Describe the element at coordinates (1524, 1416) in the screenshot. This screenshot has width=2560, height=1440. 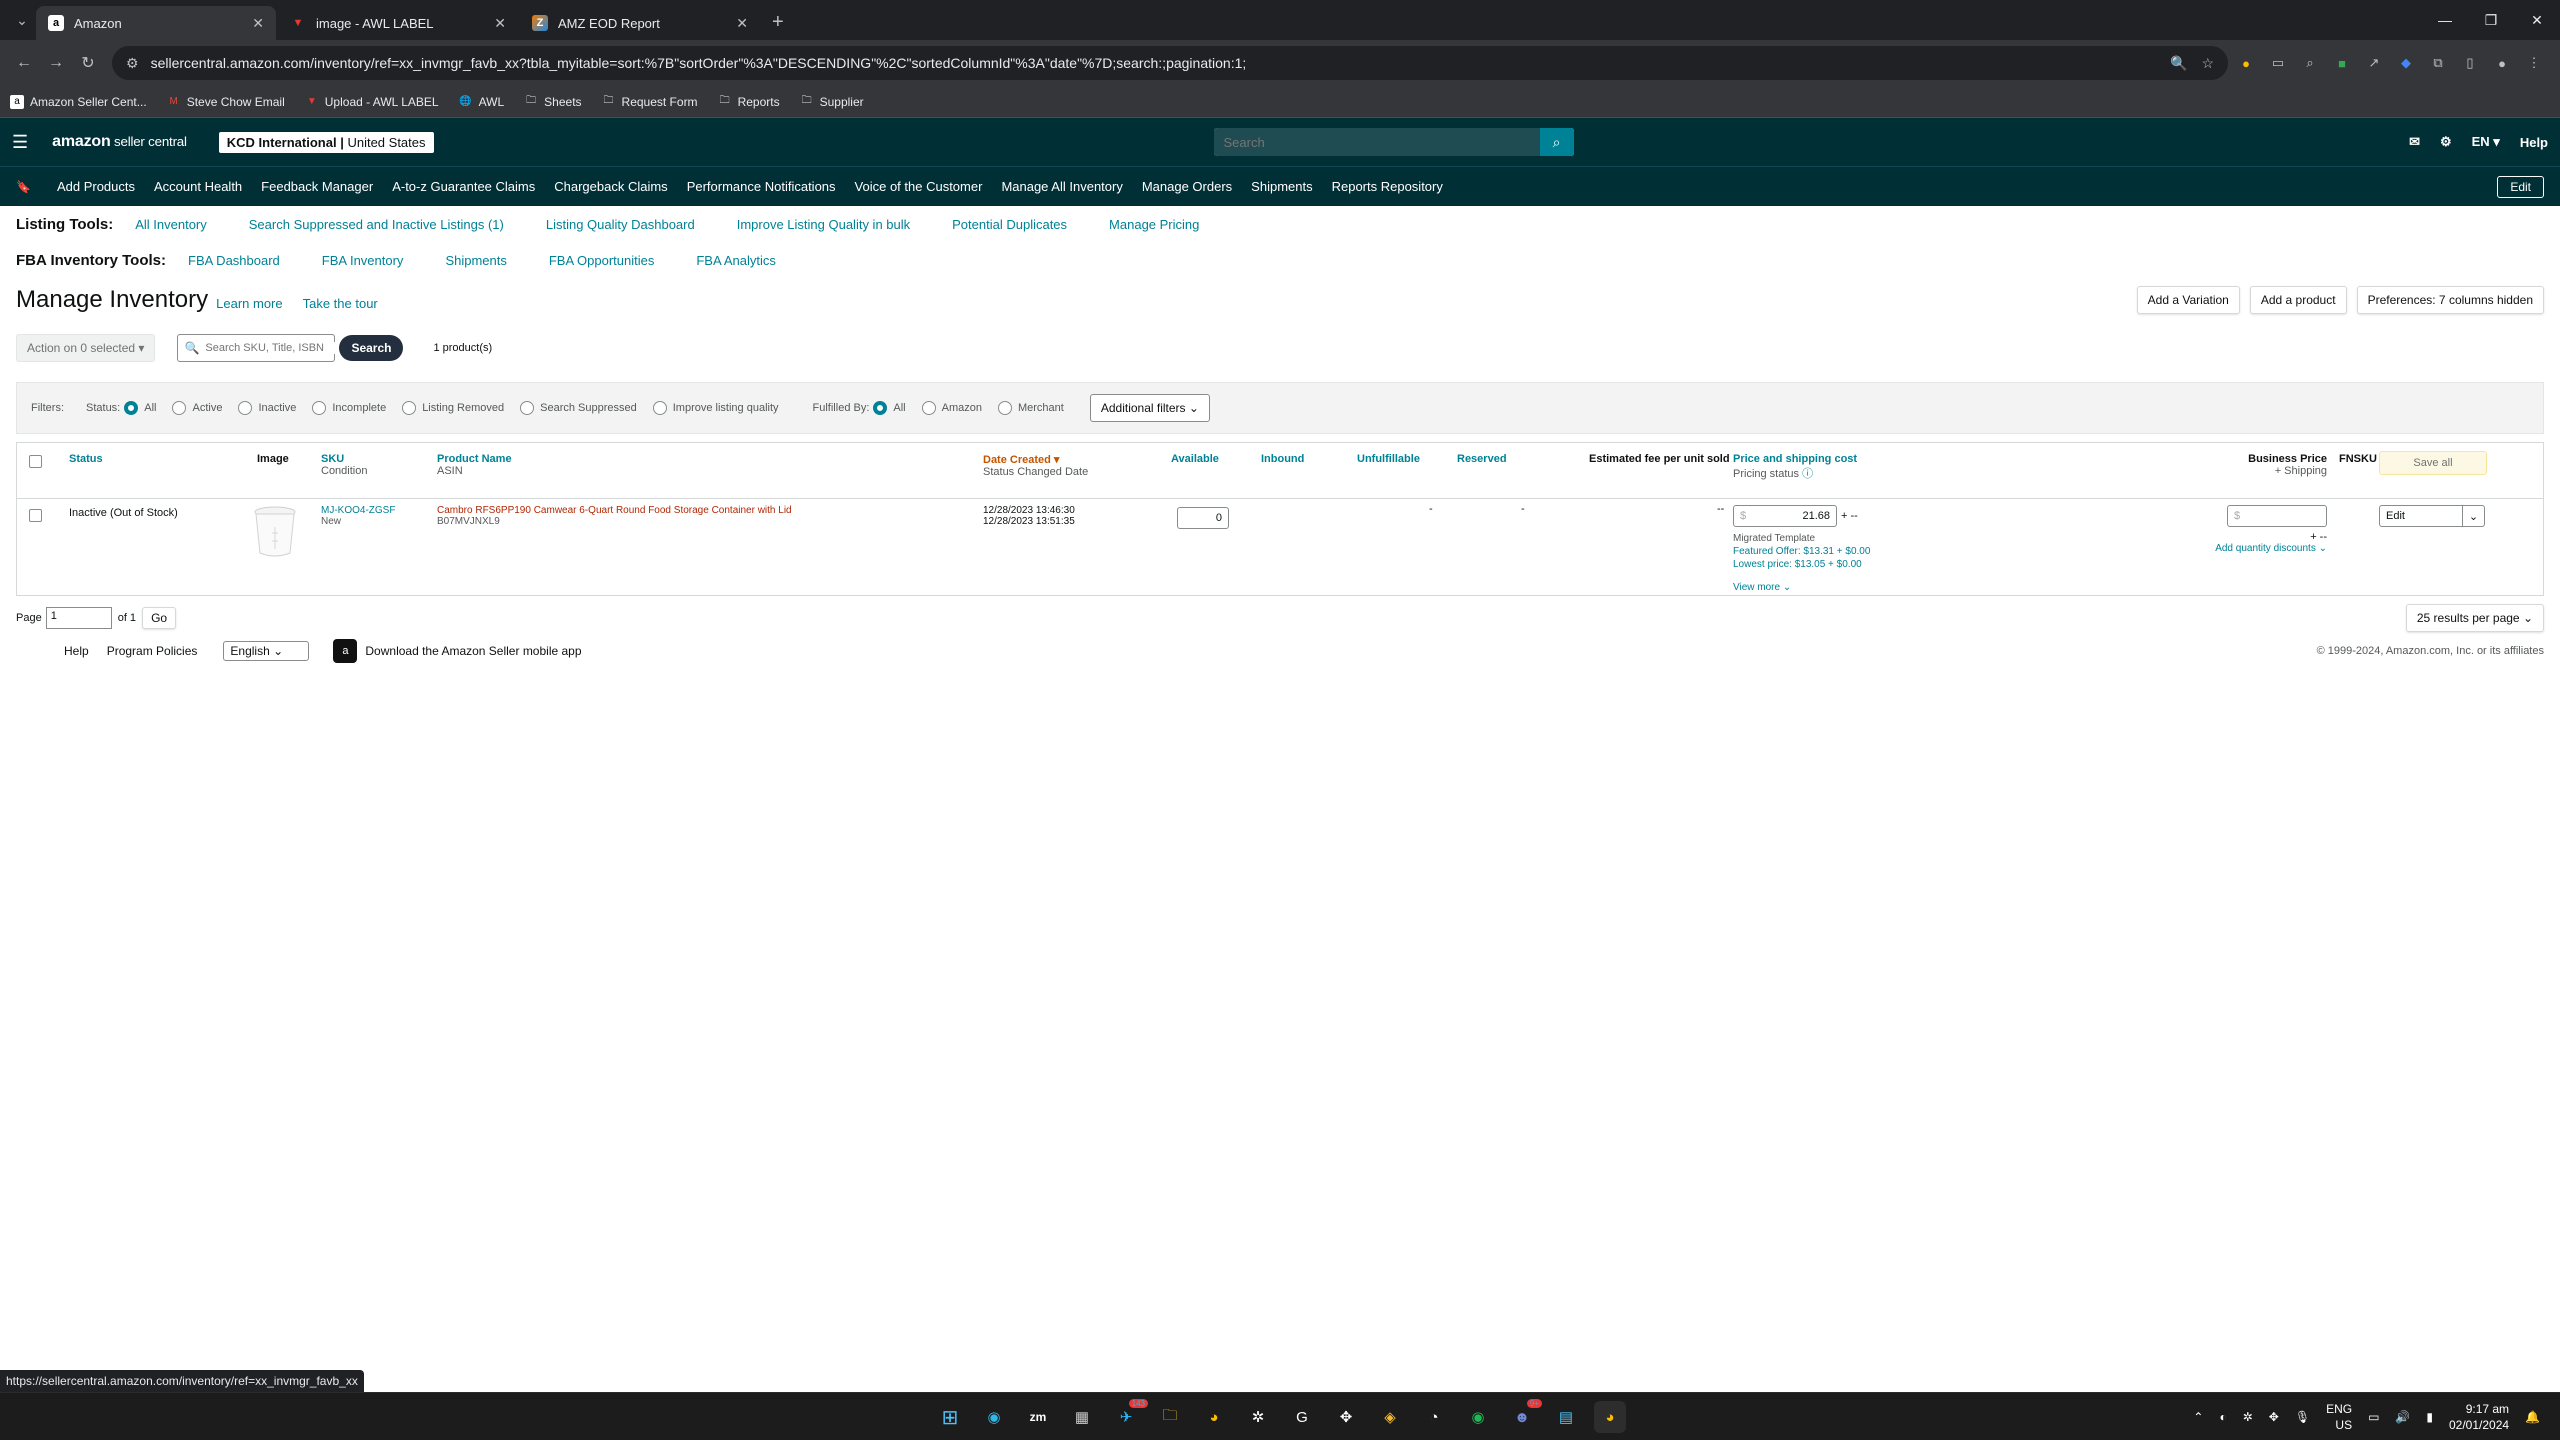
I see `discord-icon: ☻ 9+` at that location.